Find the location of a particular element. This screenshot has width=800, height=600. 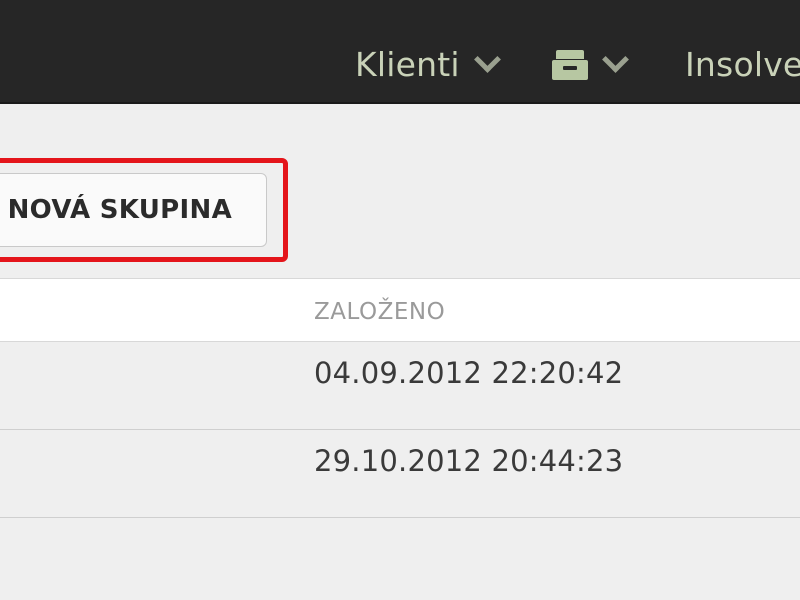

nav-item-archive is located at coordinates (590, 64).